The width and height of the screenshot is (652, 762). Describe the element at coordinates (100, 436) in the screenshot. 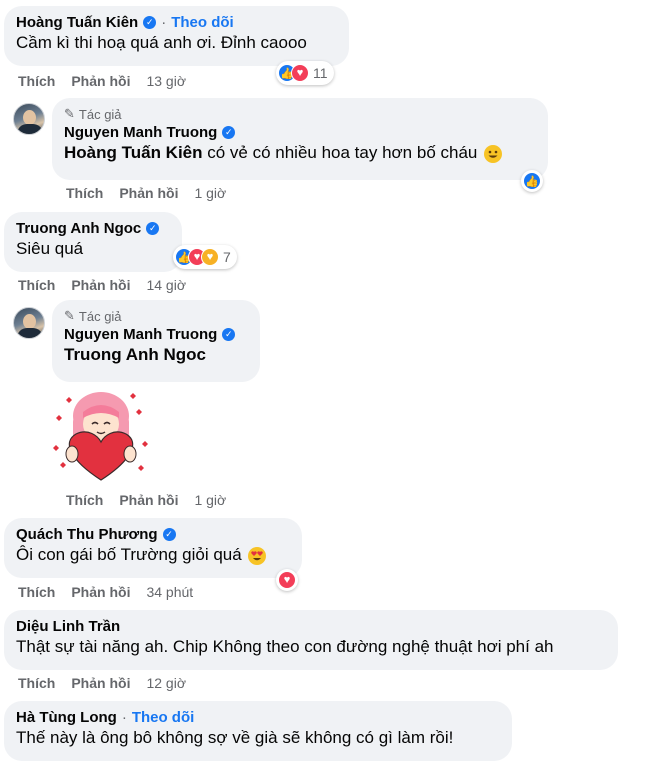

I see `girl-hugging-heart-sticker` at that location.